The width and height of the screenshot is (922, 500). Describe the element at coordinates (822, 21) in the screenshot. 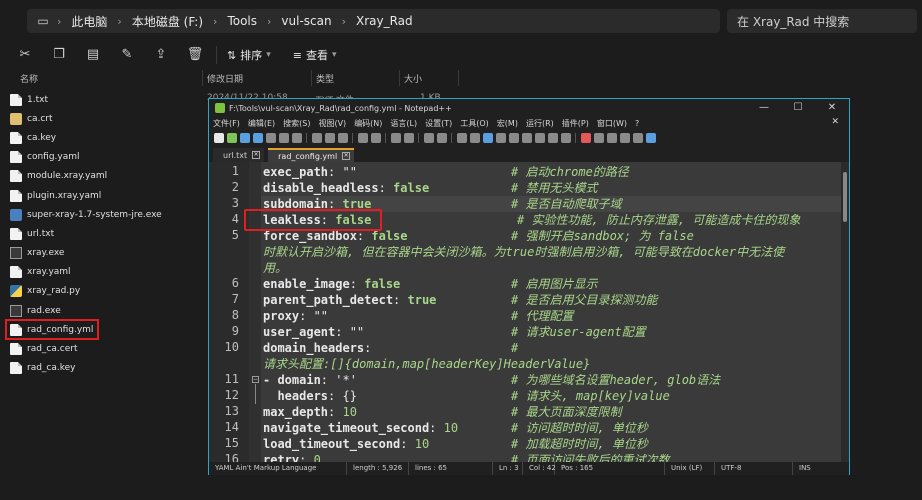

I see `search-input: 在 Xray_Rad 中搜索` at that location.